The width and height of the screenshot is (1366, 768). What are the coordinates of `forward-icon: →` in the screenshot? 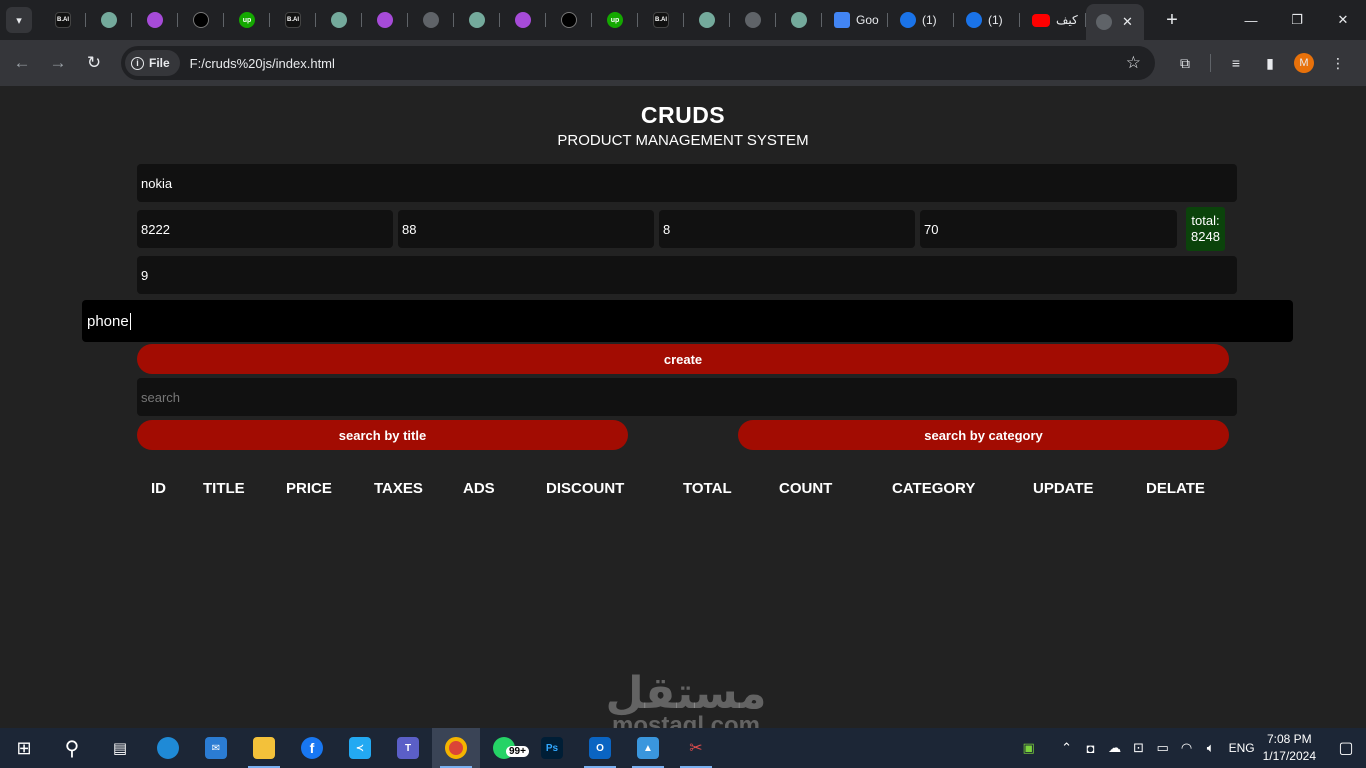 It's located at (58, 63).